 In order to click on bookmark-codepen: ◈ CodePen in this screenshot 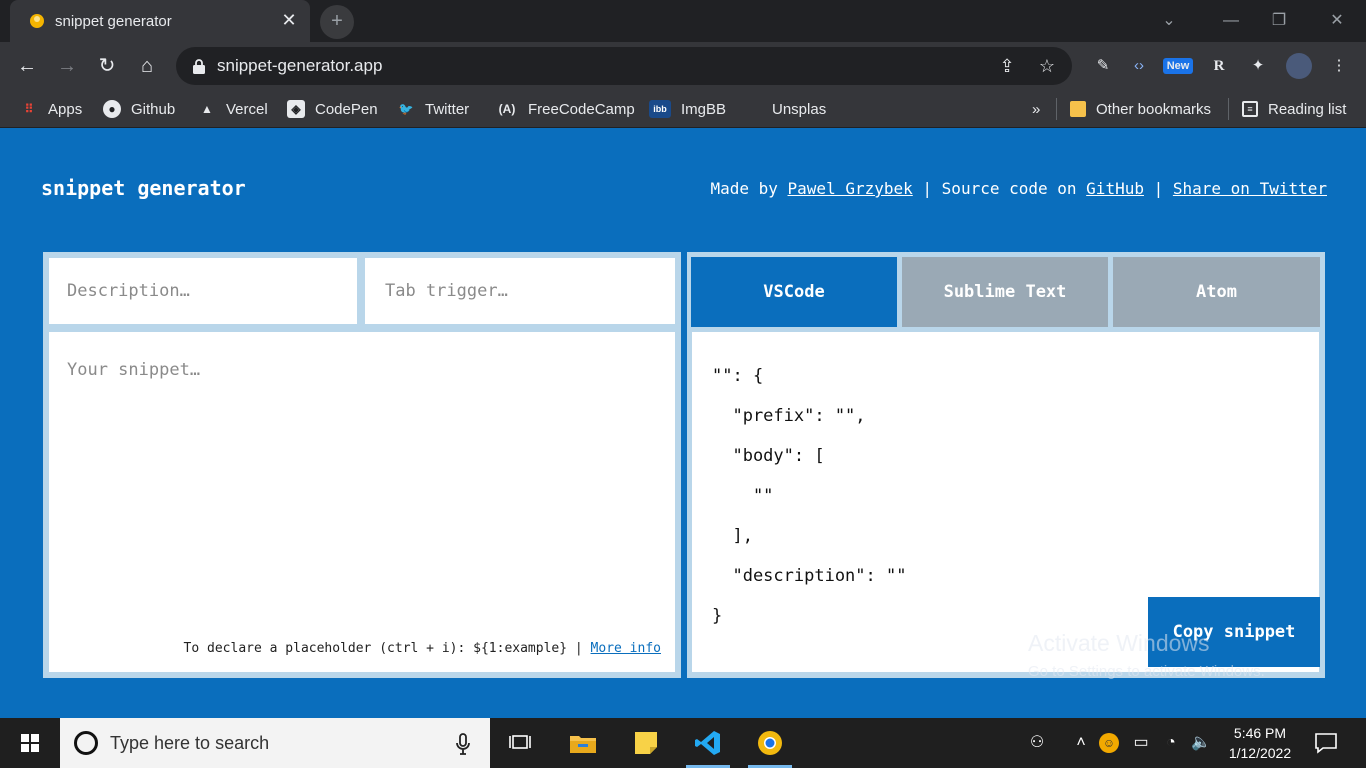, I will do `click(332, 109)`.